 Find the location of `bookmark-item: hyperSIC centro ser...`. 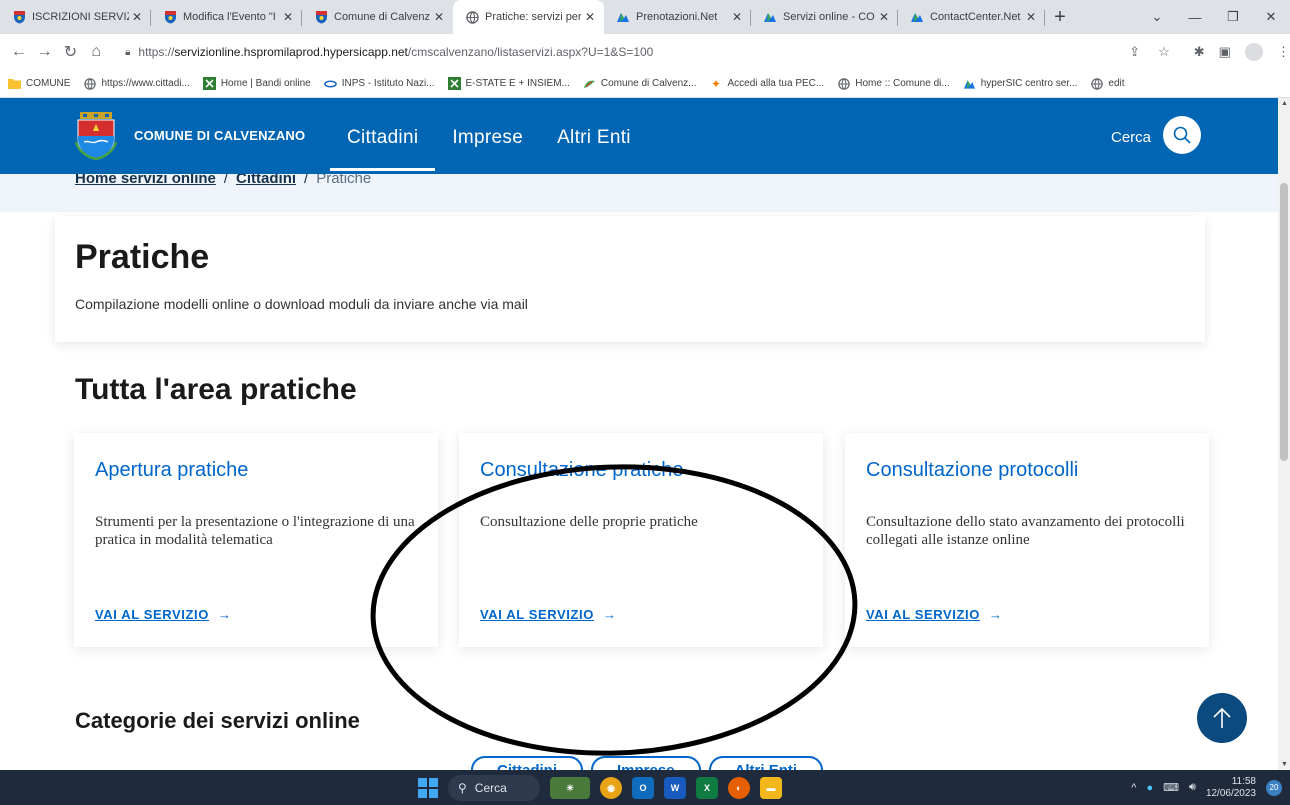

bookmark-item: hyperSIC centro ser... is located at coordinates (1020, 83).